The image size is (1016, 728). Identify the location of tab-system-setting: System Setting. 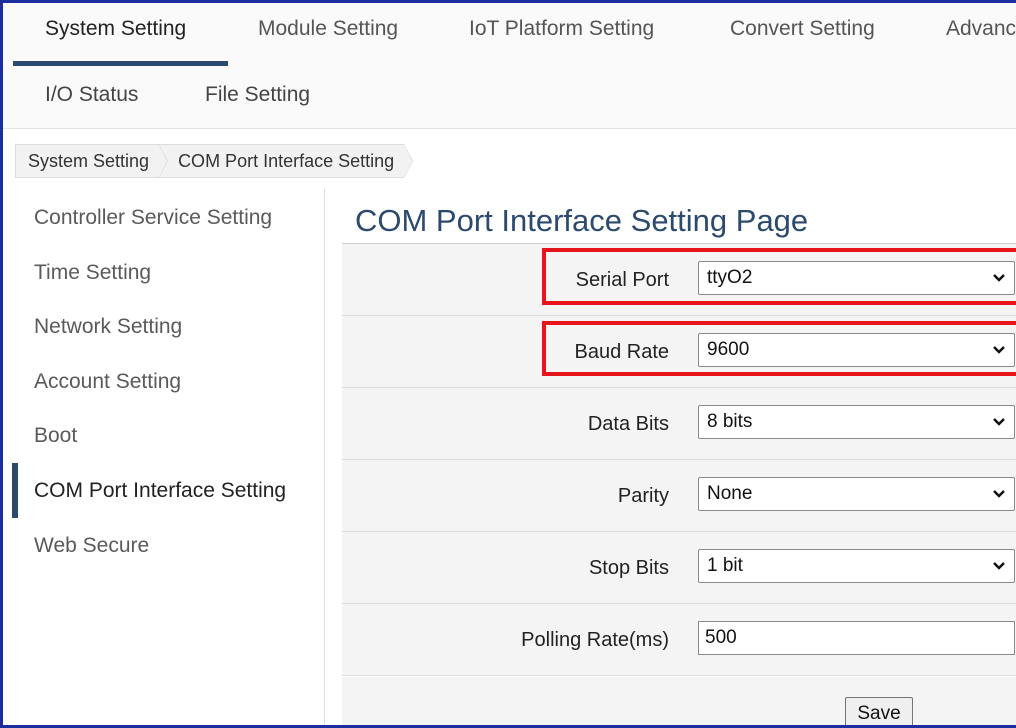
(115, 29).